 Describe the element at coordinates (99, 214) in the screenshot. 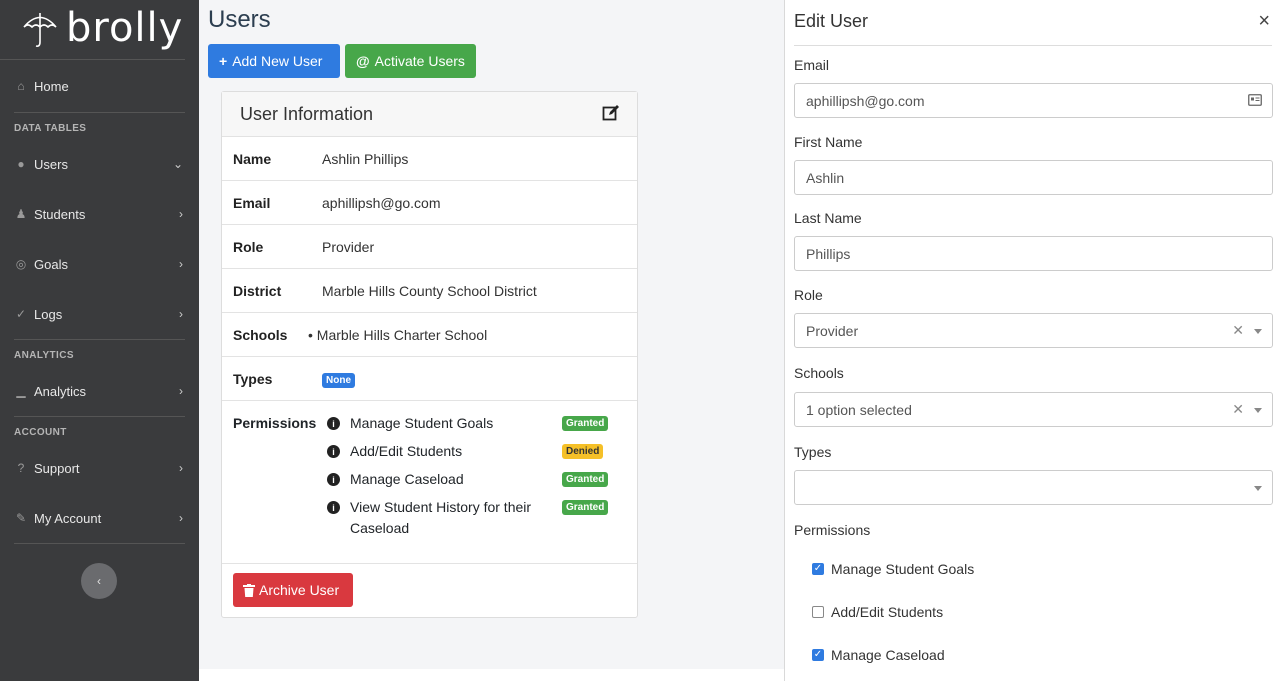

I see `sidebar-item-students: ♟ Students ›` at that location.